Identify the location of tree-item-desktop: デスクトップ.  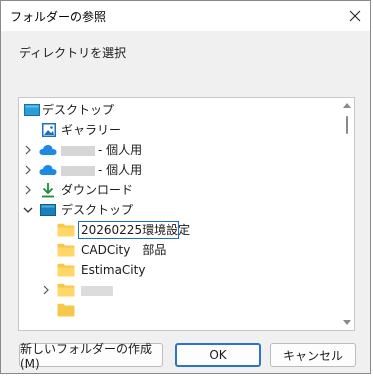
(180, 210).